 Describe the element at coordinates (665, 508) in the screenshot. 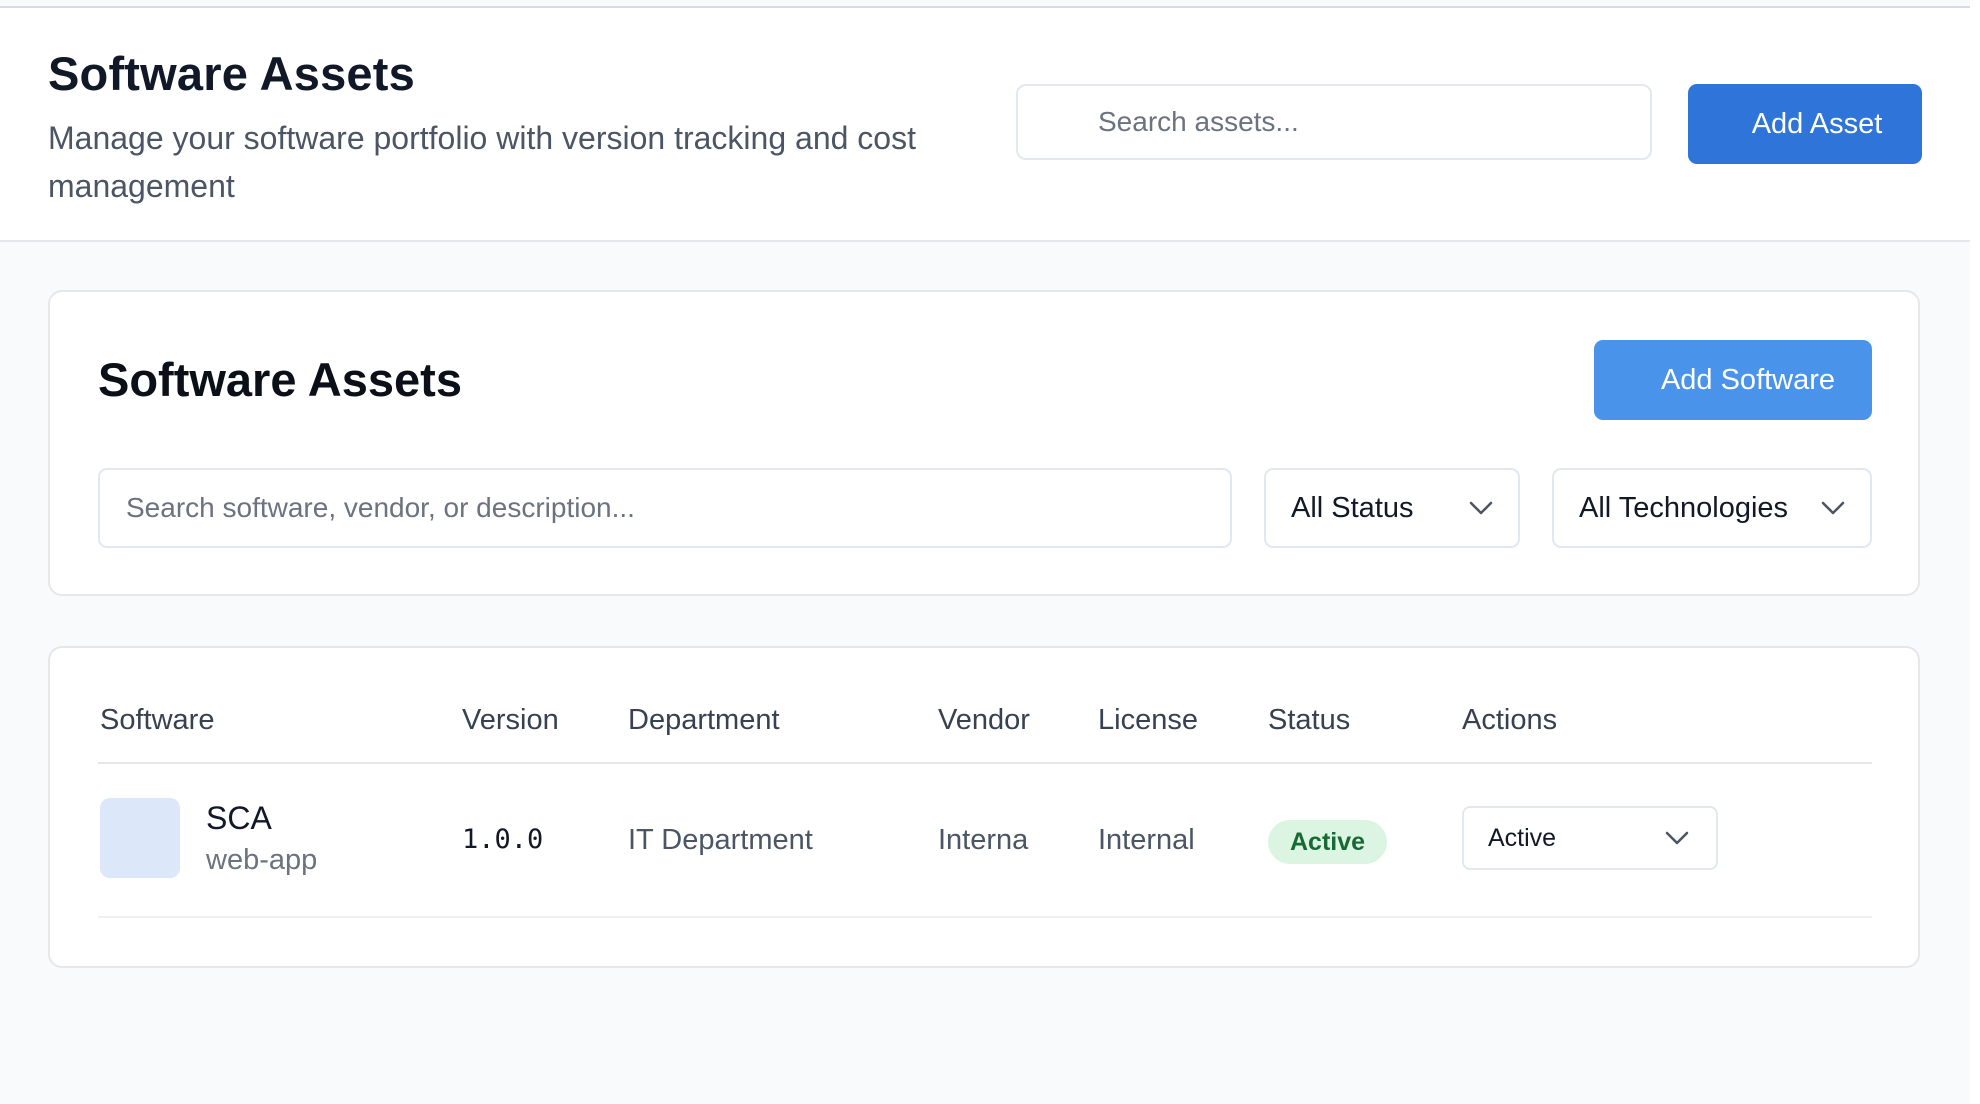

I see `software-search-input` at that location.